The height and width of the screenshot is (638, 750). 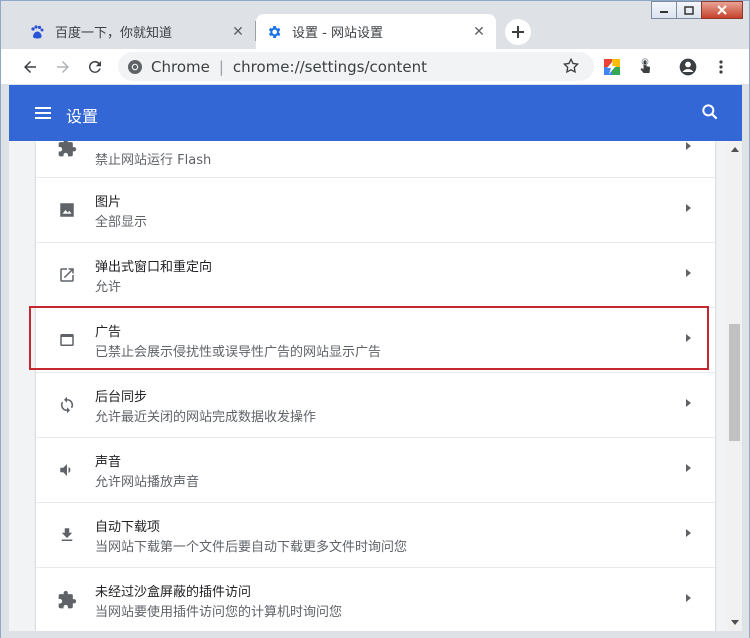 I want to click on tab-strip: 百度一下，你就知道 ✕ 设置 - 网站设置 ✕, so click(x=375, y=25).